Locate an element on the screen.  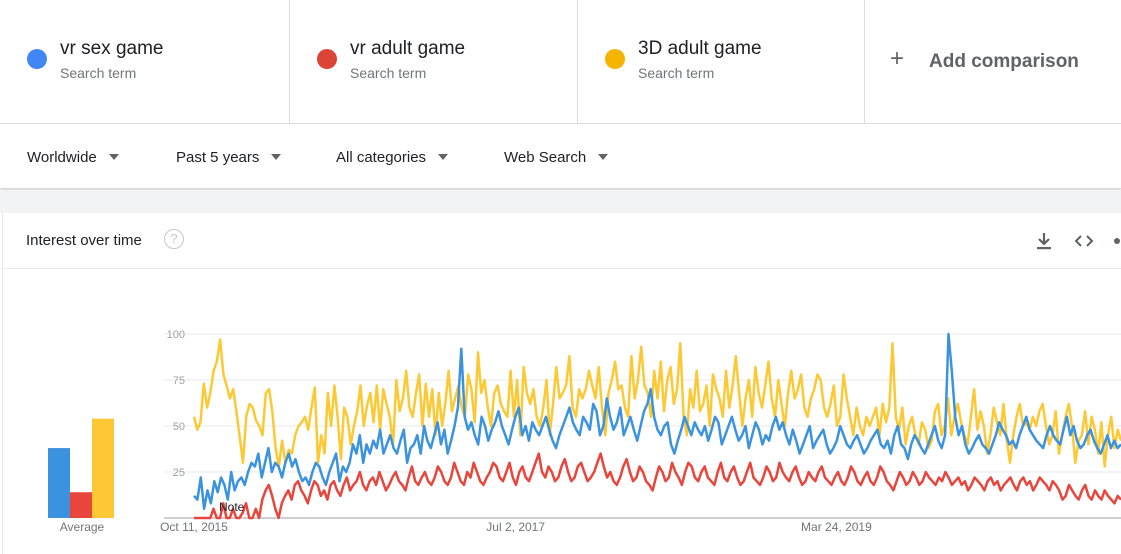
time-range-dropdown-label: Past 5 years is located at coordinates (218, 157).